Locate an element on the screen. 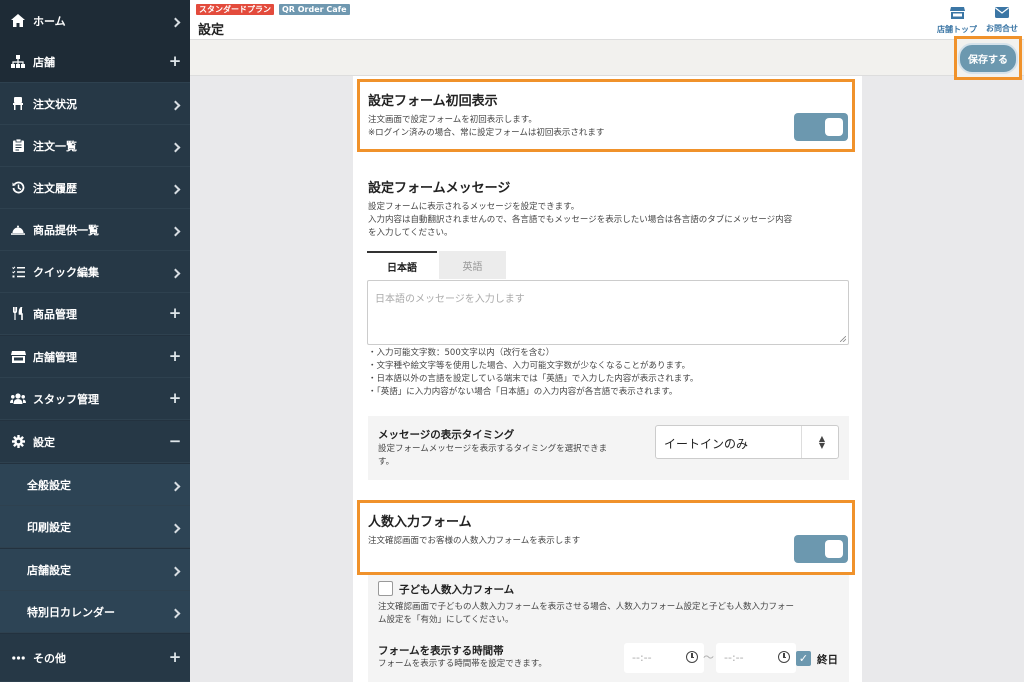 The height and width of the screenshot is (682, 1024). sidebar-item-label: 印刷設定 is located at coordinates (49, 527).